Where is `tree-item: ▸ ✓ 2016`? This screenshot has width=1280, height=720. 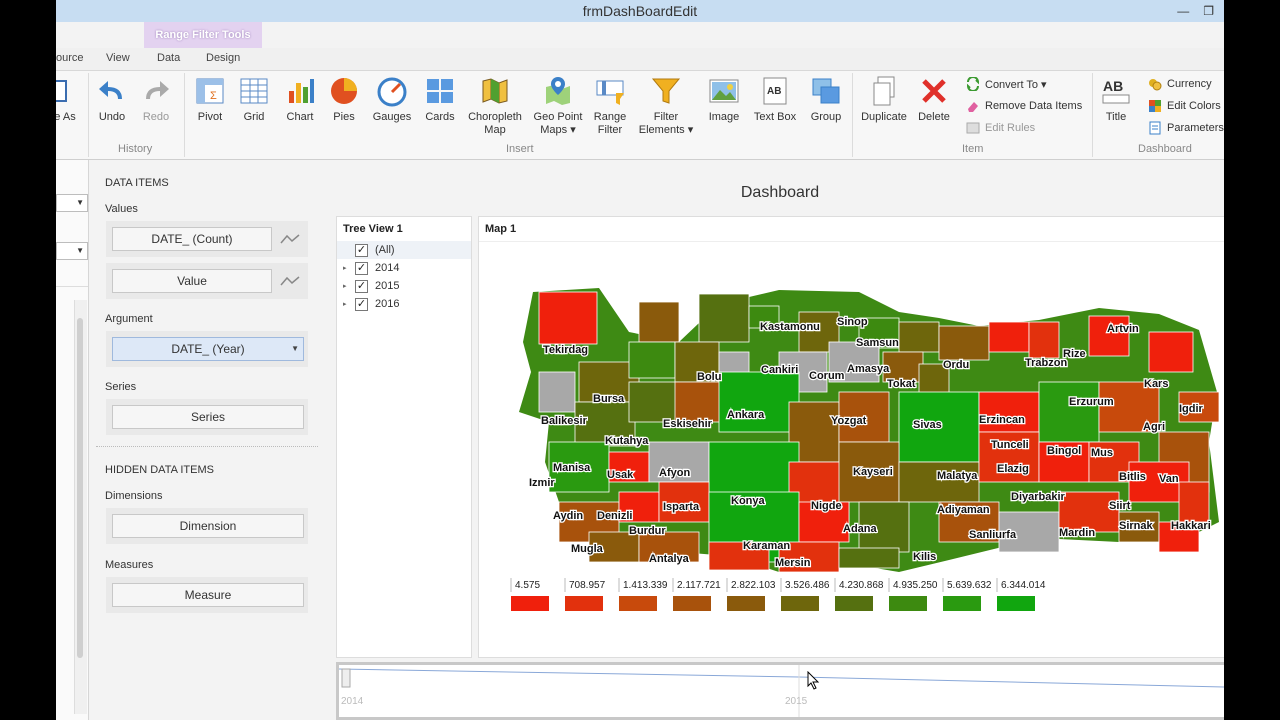 tree-item: ▸ ✓ 2016 is located at coordinates (404, 304).